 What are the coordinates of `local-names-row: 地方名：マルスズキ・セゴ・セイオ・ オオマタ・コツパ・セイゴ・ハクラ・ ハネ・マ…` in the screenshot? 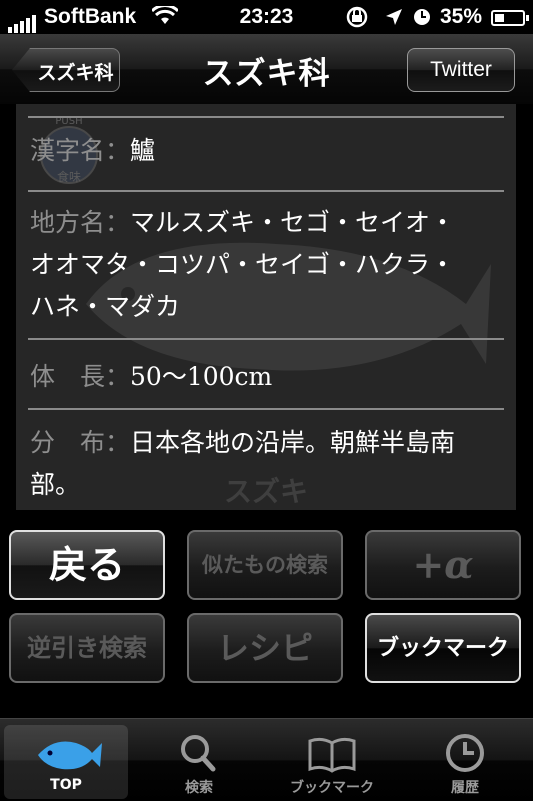 It's located at (266, 265).